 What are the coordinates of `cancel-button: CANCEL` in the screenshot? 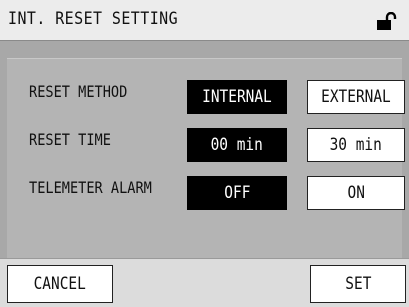 It's located at (60, 284).